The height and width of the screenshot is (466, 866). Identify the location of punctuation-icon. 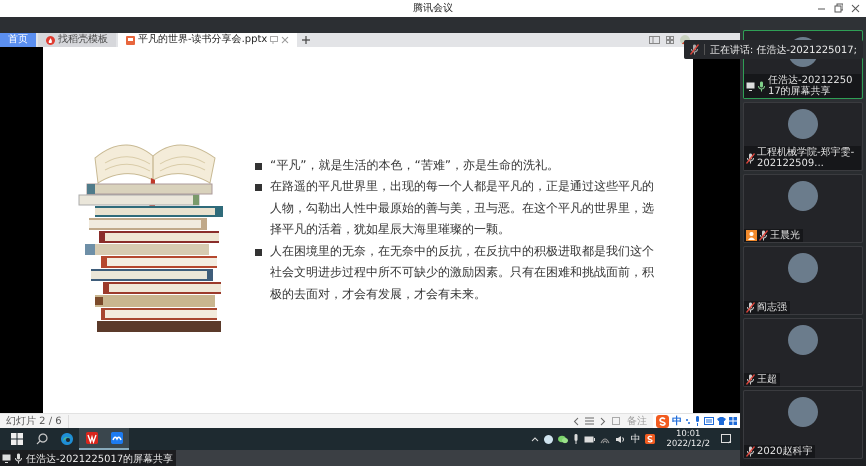
(688, 421).